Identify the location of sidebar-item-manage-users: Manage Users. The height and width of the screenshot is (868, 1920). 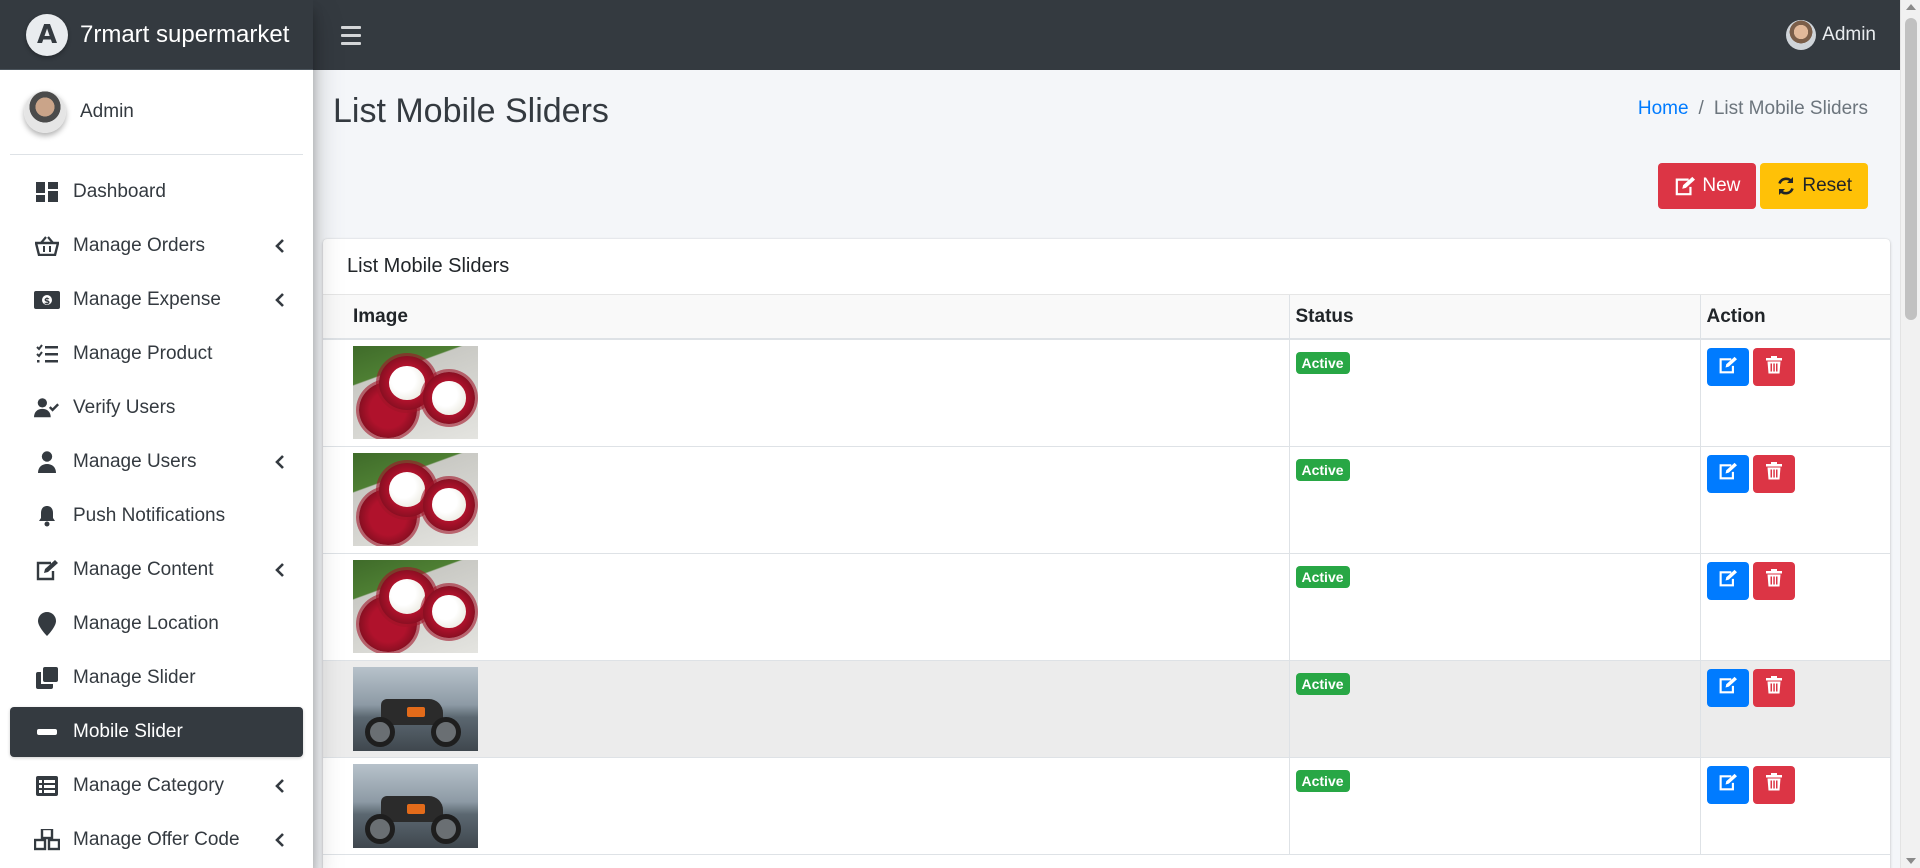
(156, 462).